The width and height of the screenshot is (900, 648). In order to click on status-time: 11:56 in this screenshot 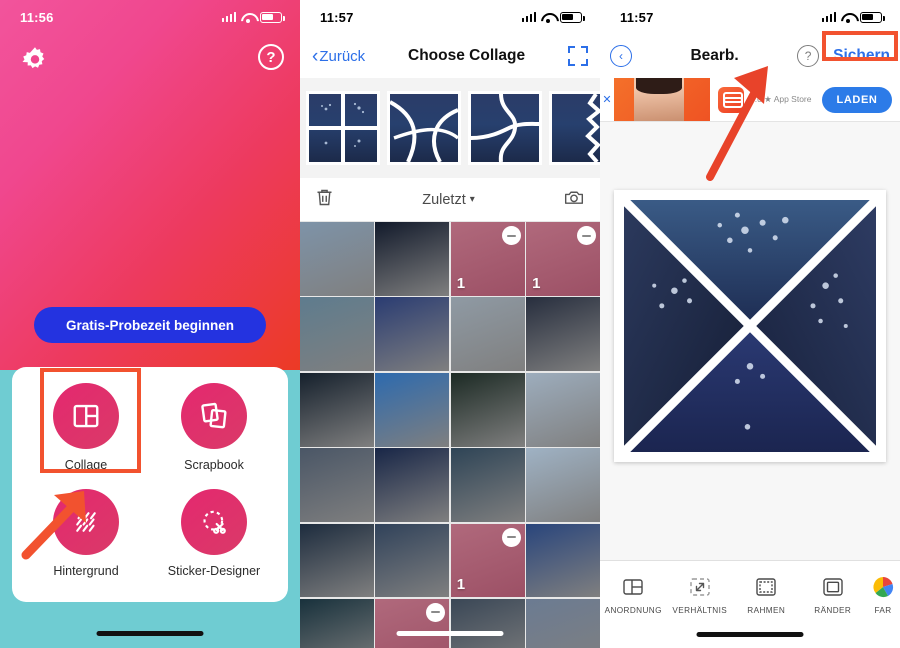, I will do `click(37, 17)`.